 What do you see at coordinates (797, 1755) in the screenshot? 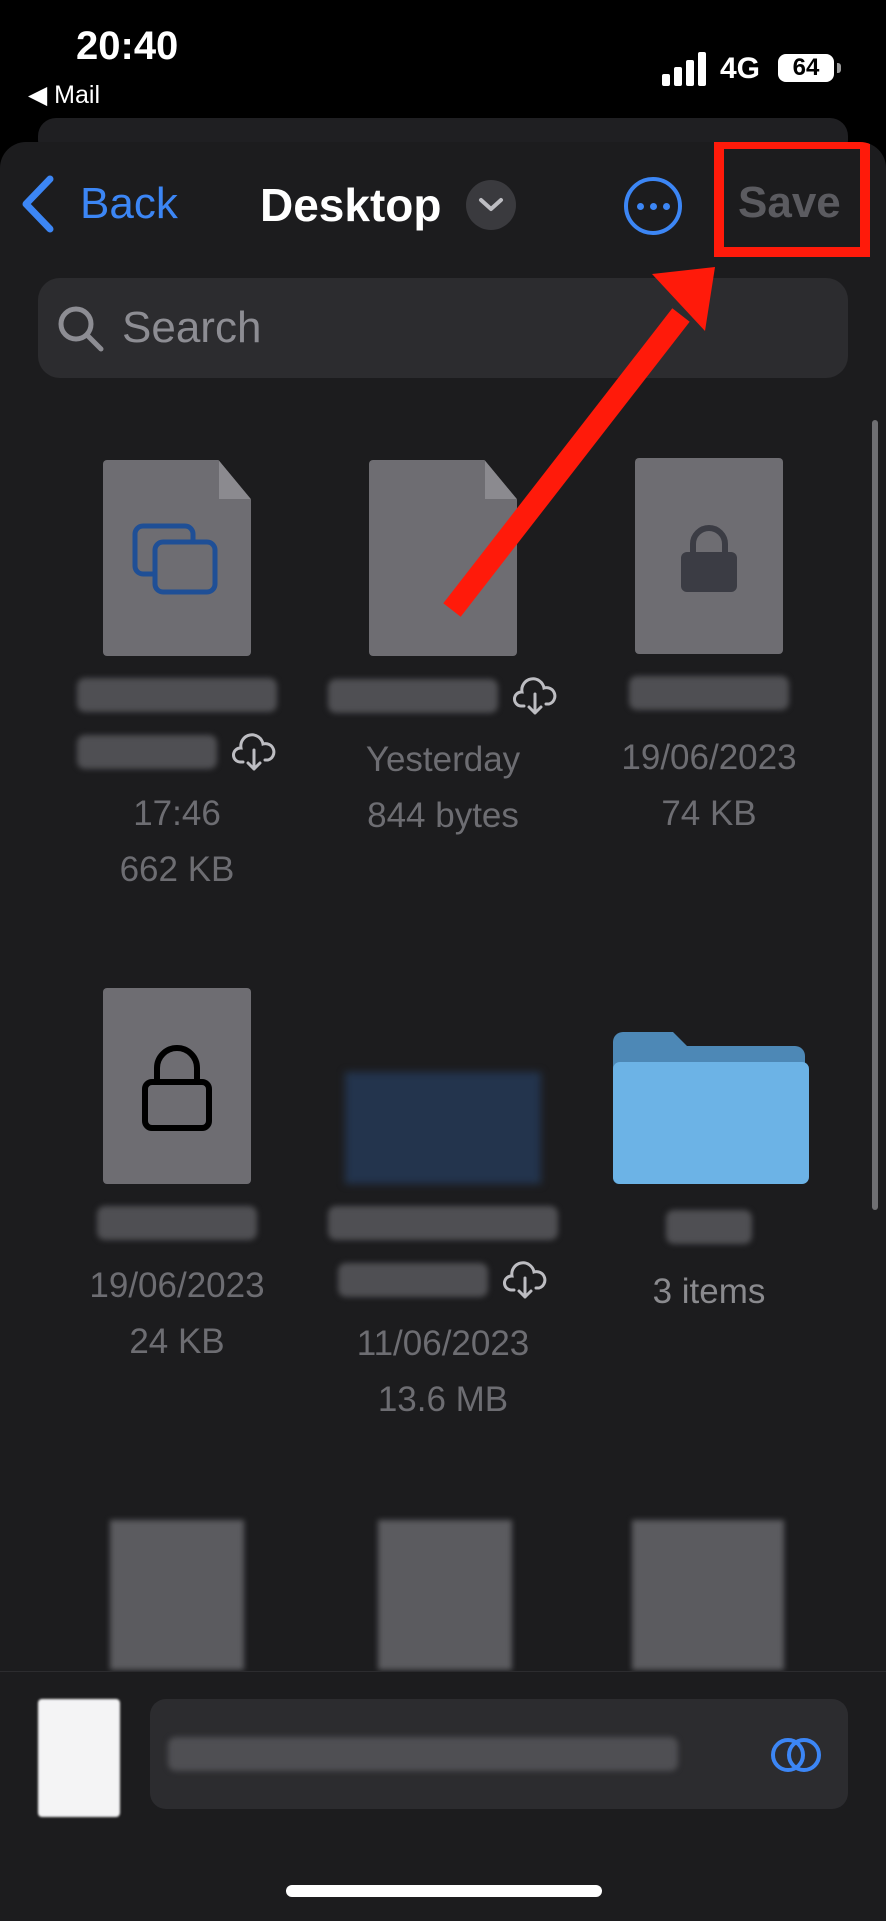
I see `tags-icon` at bounding box center [797, 1755].